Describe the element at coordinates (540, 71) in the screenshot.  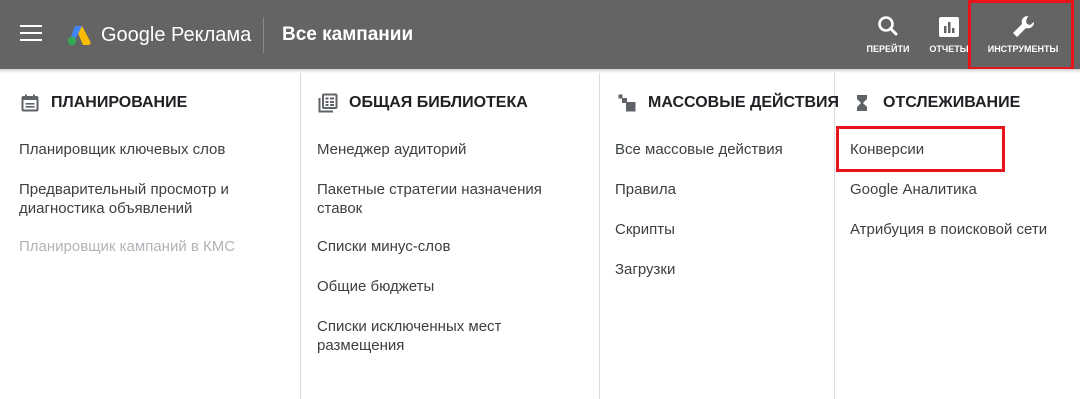
I see `header-shadow` at that location.